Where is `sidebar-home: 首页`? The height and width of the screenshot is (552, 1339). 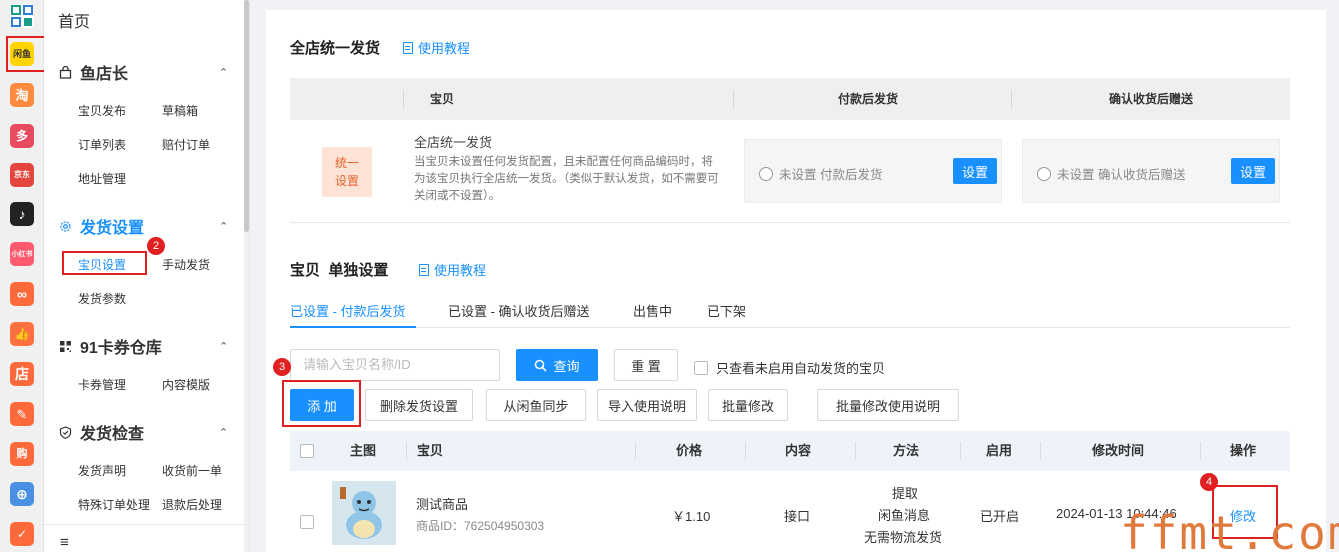 sidebar-home: 首页 is located at coordinates (74, 20).